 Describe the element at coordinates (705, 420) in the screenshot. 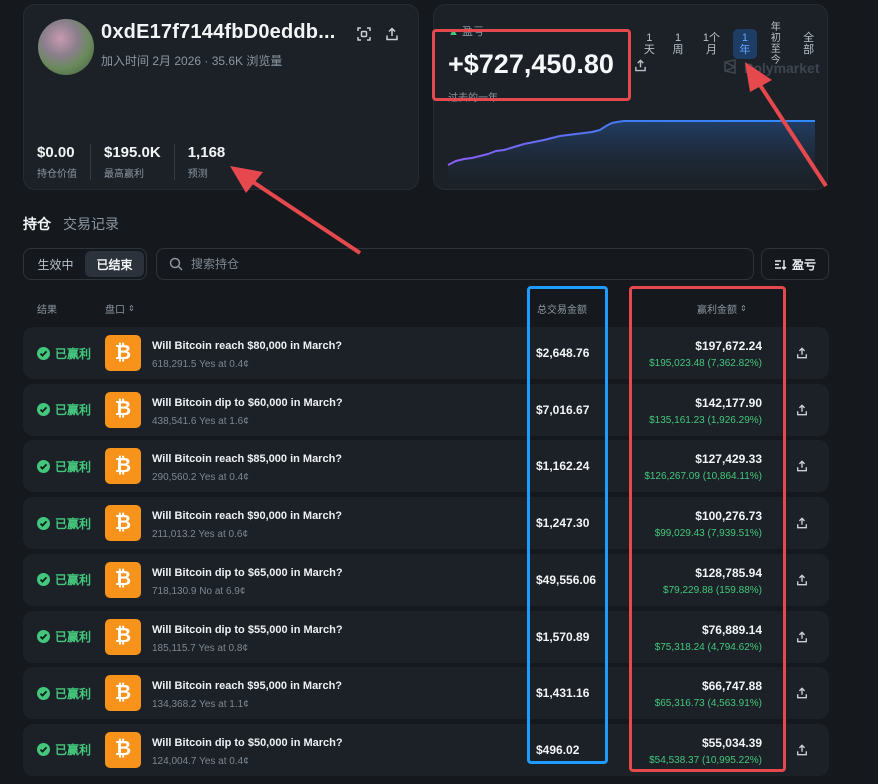

I see `profit-detail: $135,161.23 (1,926.29%)` at that location.